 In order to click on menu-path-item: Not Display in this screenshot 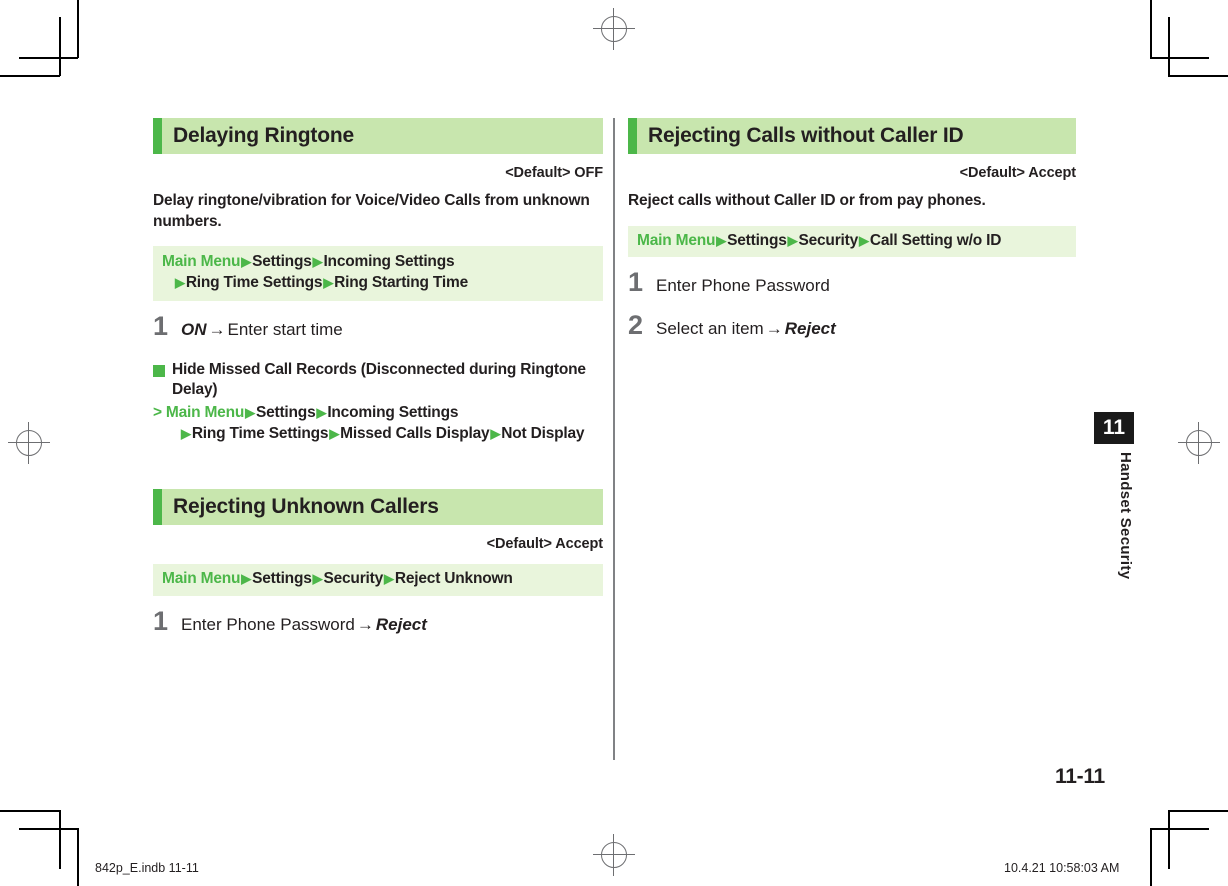, I will do `click(543, 434)`.